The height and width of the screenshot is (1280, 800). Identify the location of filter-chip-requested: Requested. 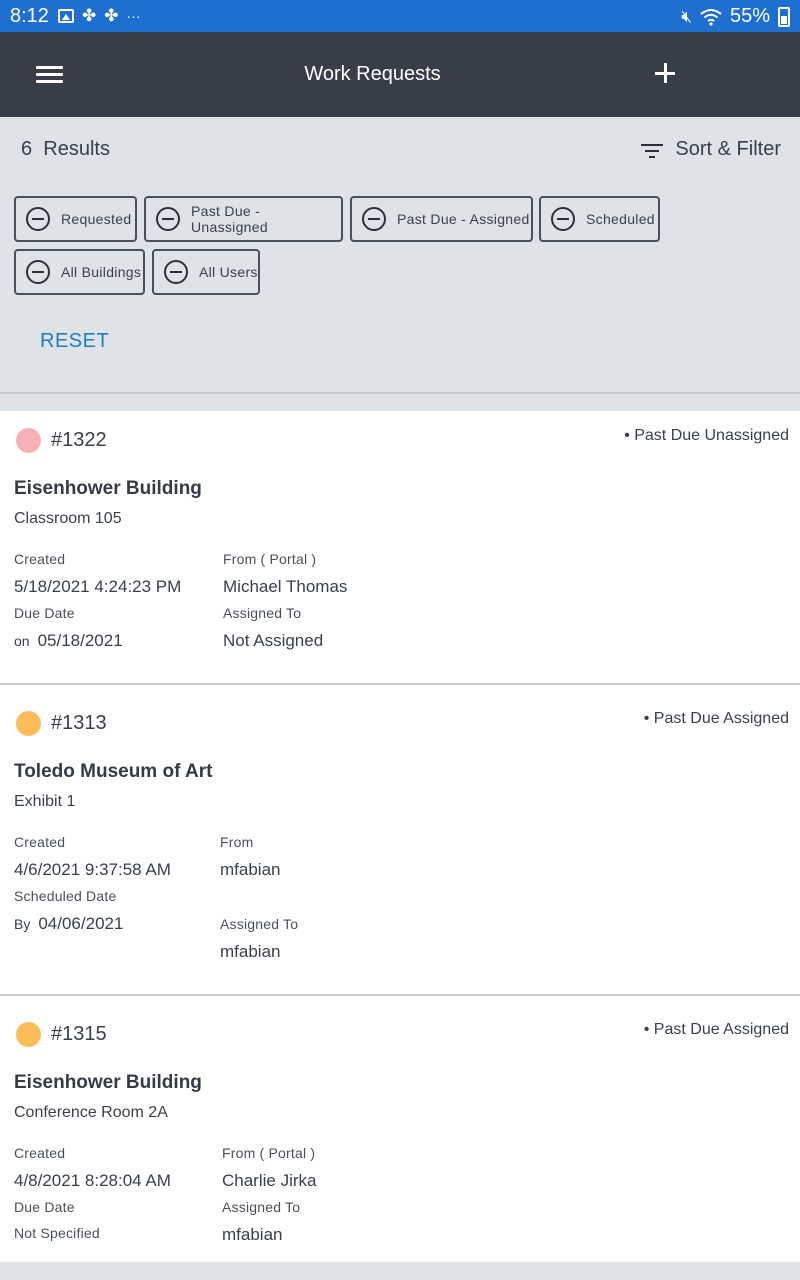
(75, 219).